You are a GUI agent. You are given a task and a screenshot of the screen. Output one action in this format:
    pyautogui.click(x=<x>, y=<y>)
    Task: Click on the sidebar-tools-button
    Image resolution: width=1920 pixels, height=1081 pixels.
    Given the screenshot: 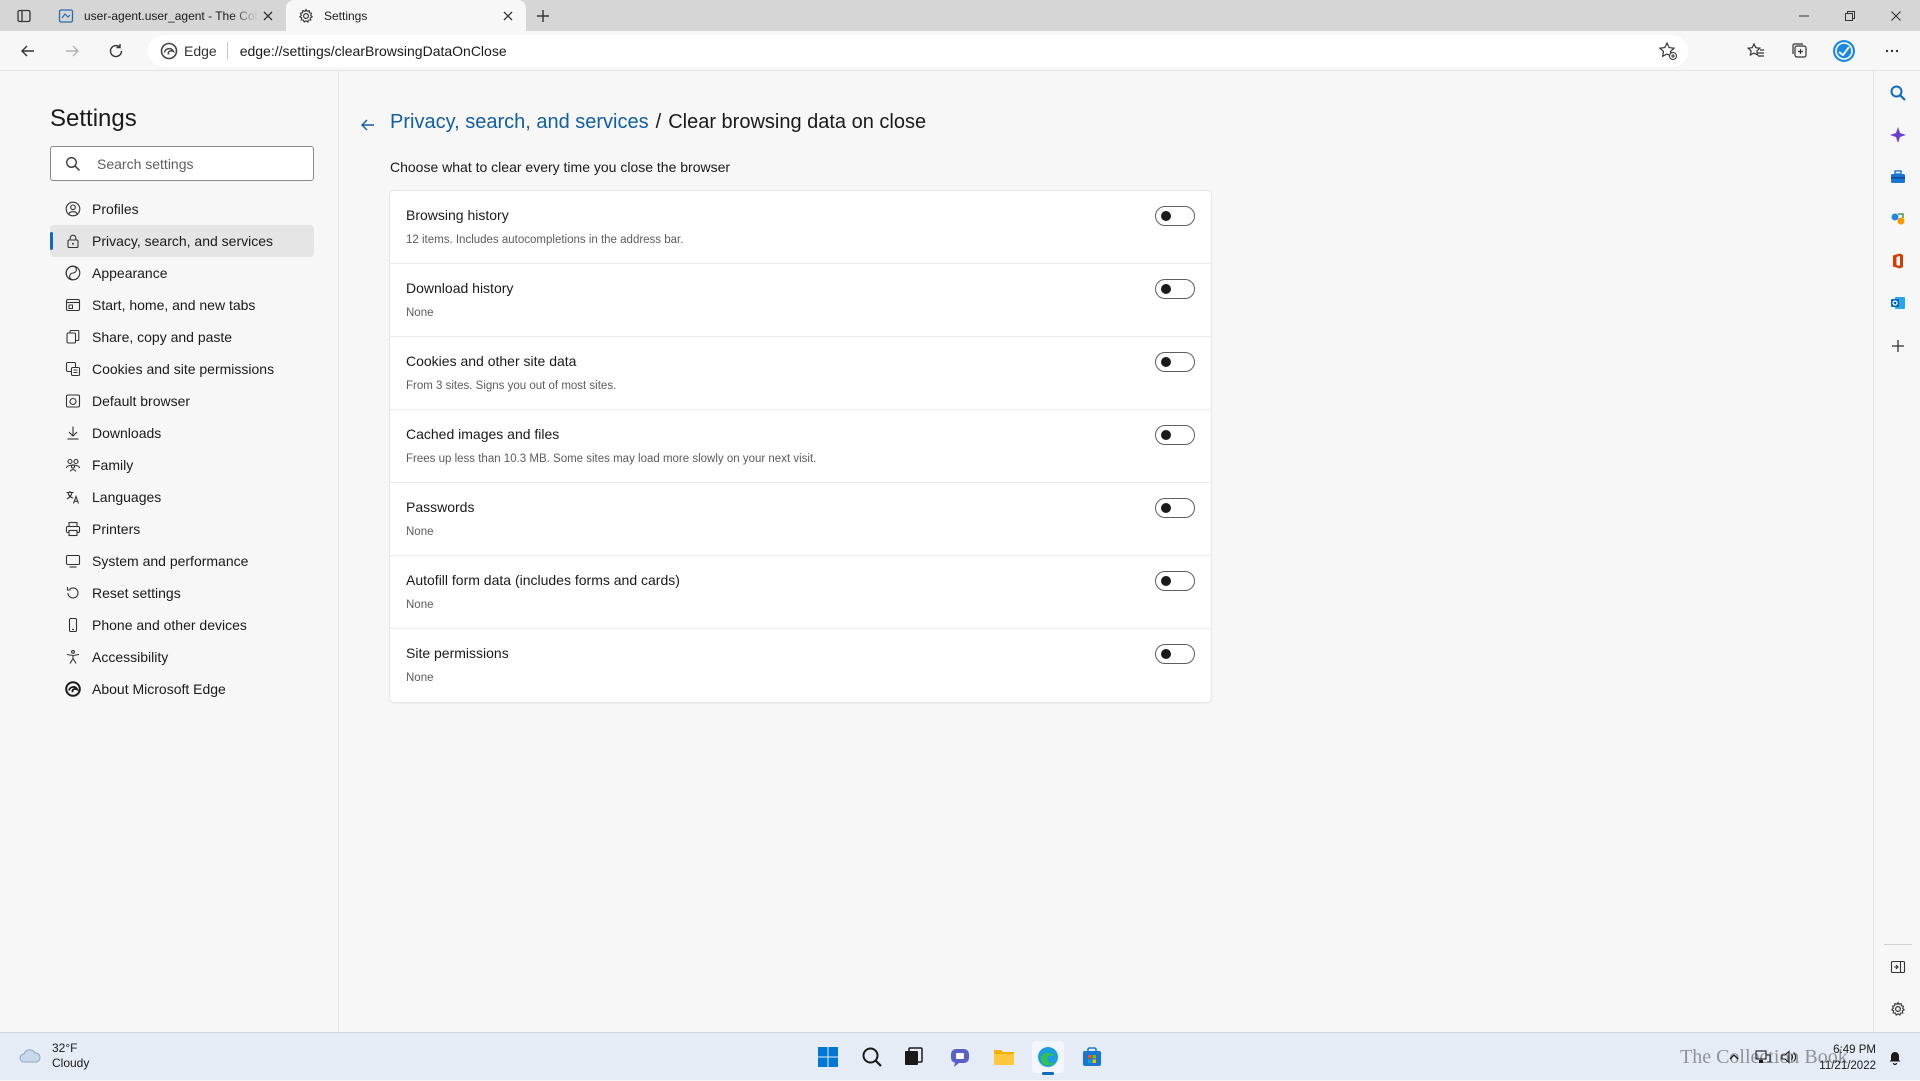 What is the action you would take?
    pyautogui.click(x=1898, y=177)
    